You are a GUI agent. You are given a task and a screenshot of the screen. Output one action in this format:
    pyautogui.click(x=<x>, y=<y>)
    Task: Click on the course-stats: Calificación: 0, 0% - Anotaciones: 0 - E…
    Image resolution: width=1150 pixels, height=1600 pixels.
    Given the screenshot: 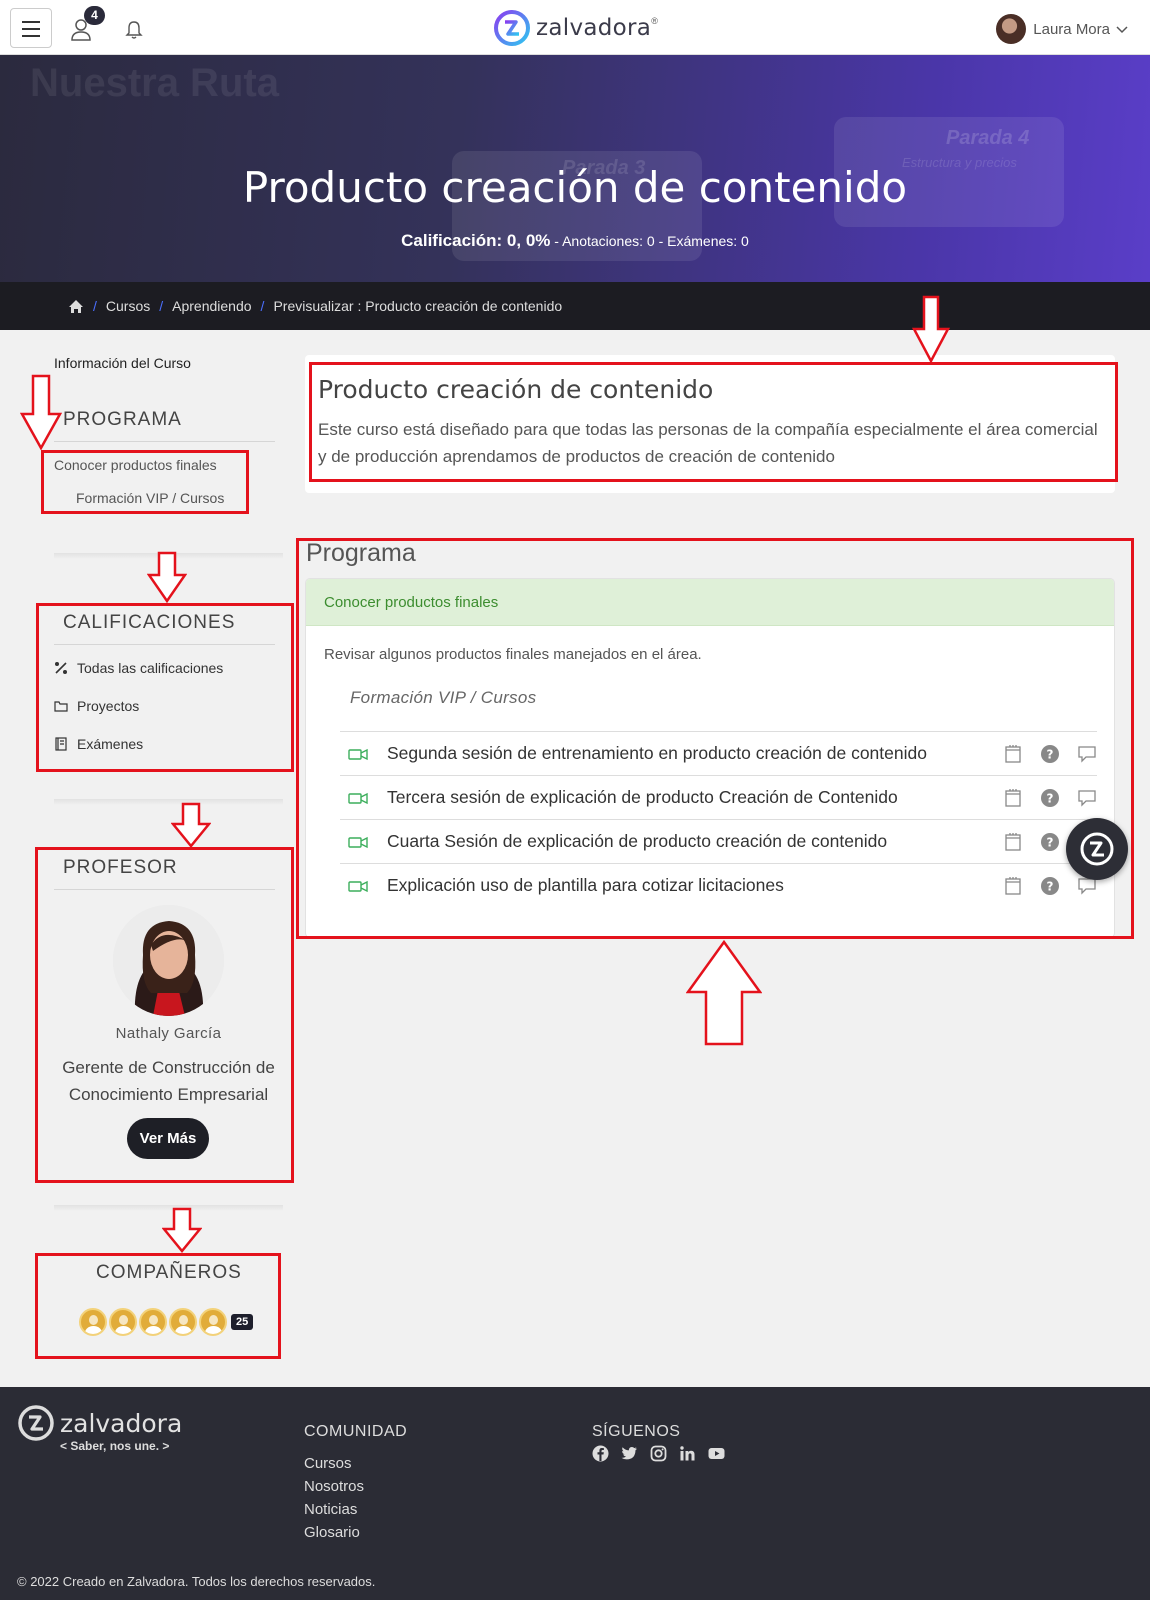 What is the action you would take?
    pyautogui.click(x=575, y=241)
    